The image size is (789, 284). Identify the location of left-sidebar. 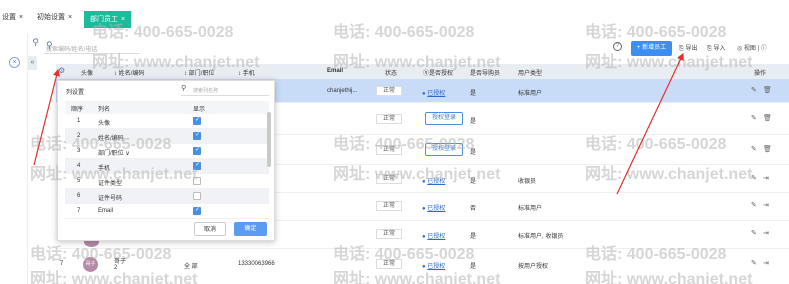
(14, 159).